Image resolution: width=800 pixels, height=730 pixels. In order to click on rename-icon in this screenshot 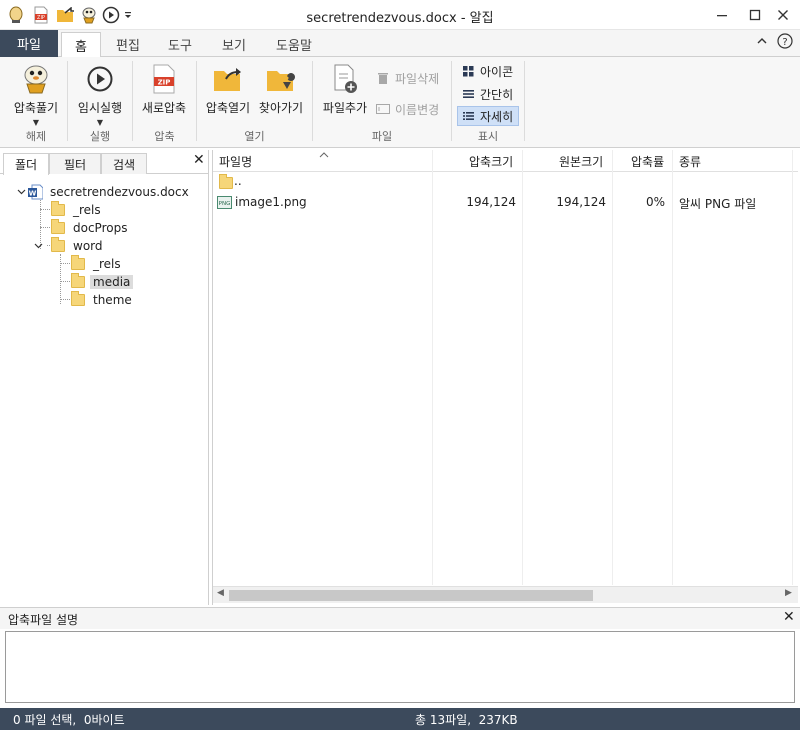, I will do `click(383, 109)`.